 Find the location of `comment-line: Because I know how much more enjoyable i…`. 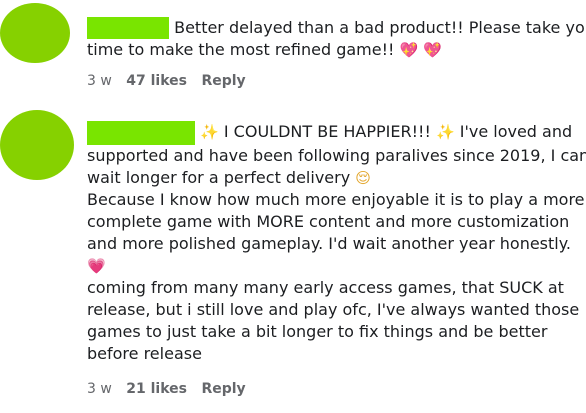

comment-line: Because I know how much more enjoyable i… is located at coordinates (336, 199).